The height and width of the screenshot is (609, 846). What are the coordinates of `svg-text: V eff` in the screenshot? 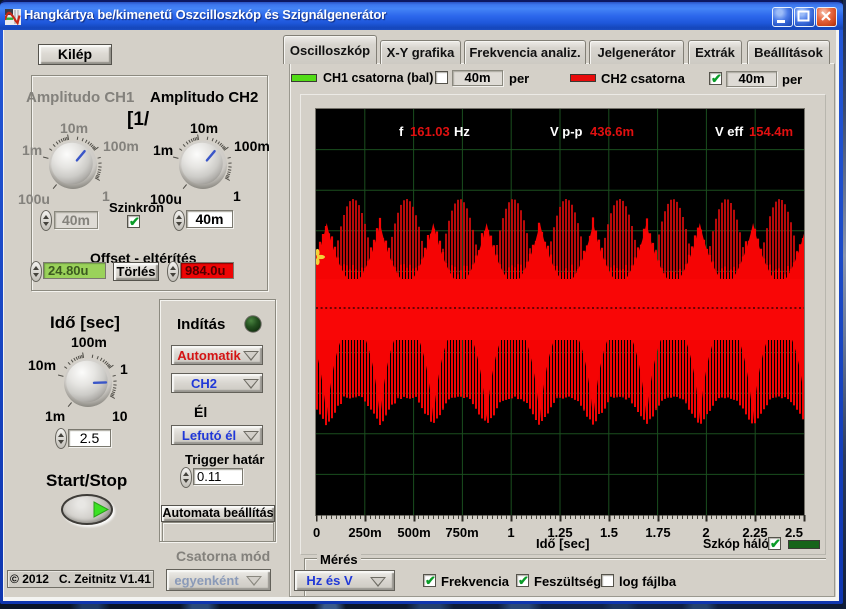 It's located at (729, 131).